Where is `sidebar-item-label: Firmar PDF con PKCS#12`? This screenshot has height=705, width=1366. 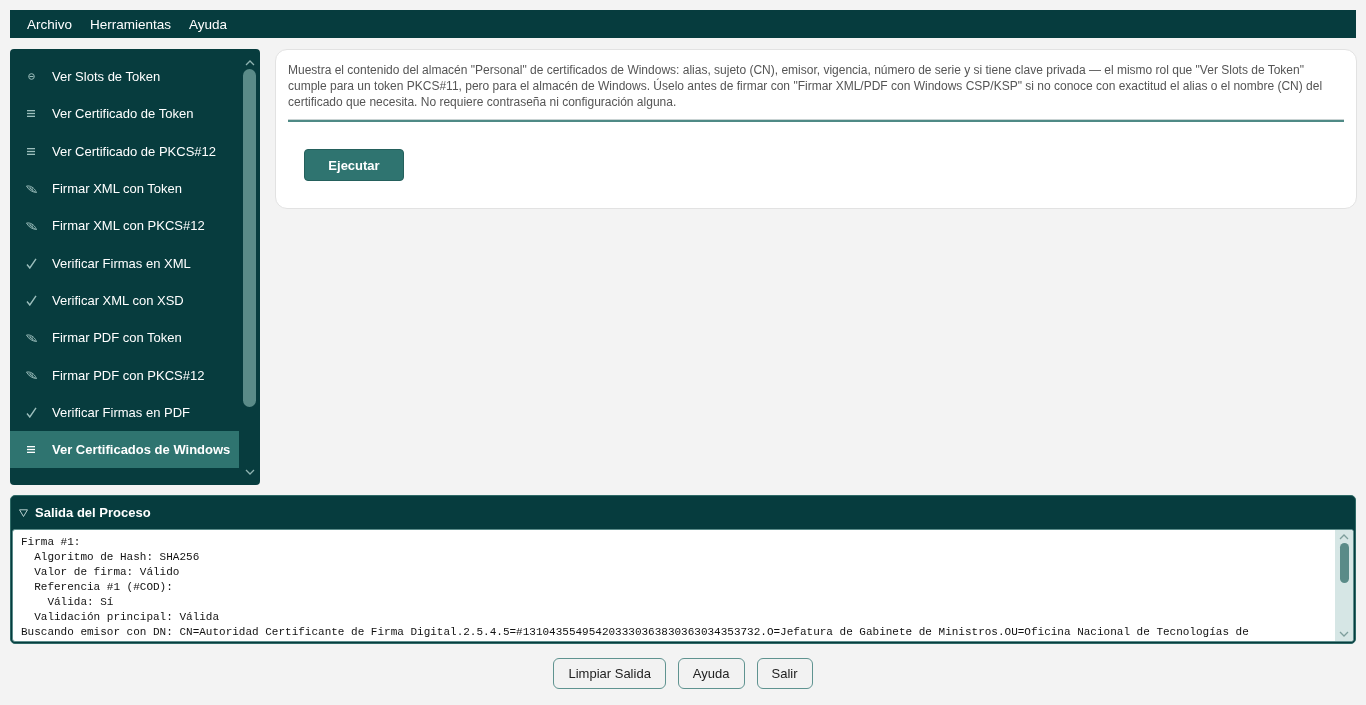
sidebar-item-label: Firmar PDF con PKCS#12 is located at coordinates (128, 375).